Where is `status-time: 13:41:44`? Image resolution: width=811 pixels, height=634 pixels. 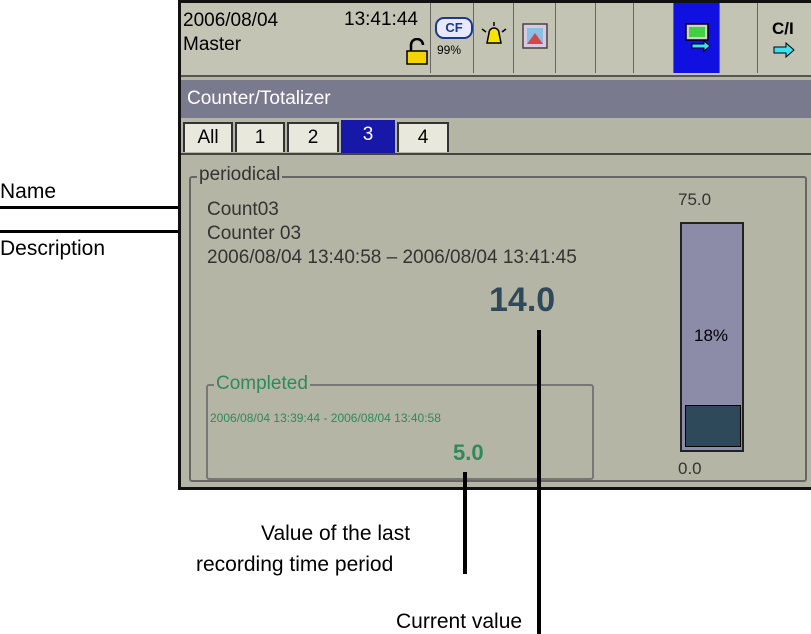 status-time: 13:41:44 is located at coordinates (381, 19).